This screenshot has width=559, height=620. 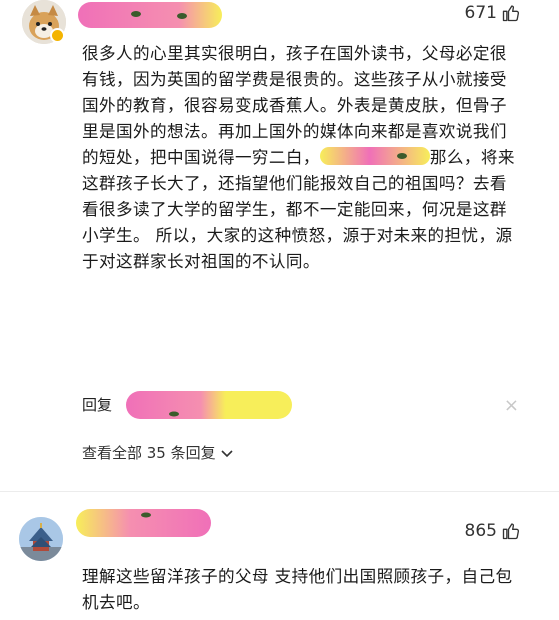 What do you see at coordinates (480, 13) in the screenshot?
I see `like-count: 671` at bounding box center [480, 13].